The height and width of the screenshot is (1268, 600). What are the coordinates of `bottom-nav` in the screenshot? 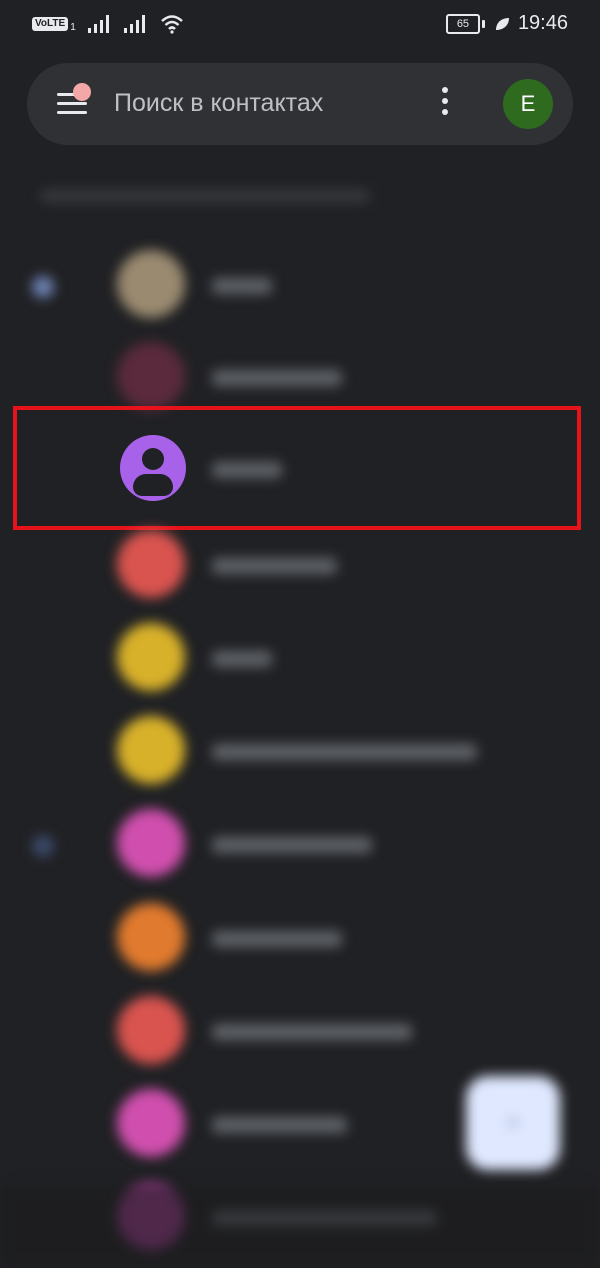 It's located at (300, 1226).